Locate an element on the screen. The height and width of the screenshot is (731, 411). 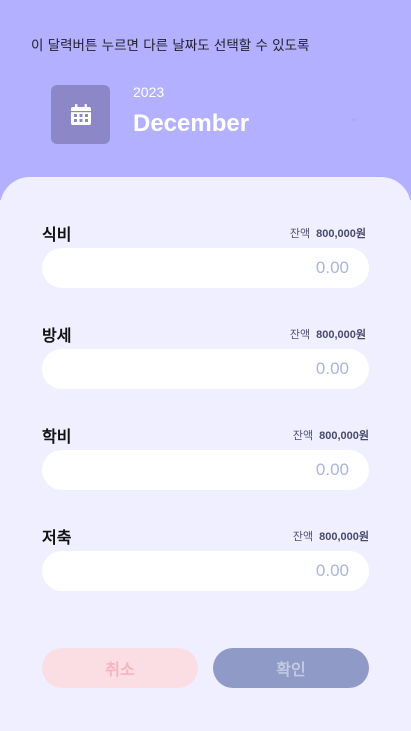
calendar-icon is located at coordinates (80, 114).